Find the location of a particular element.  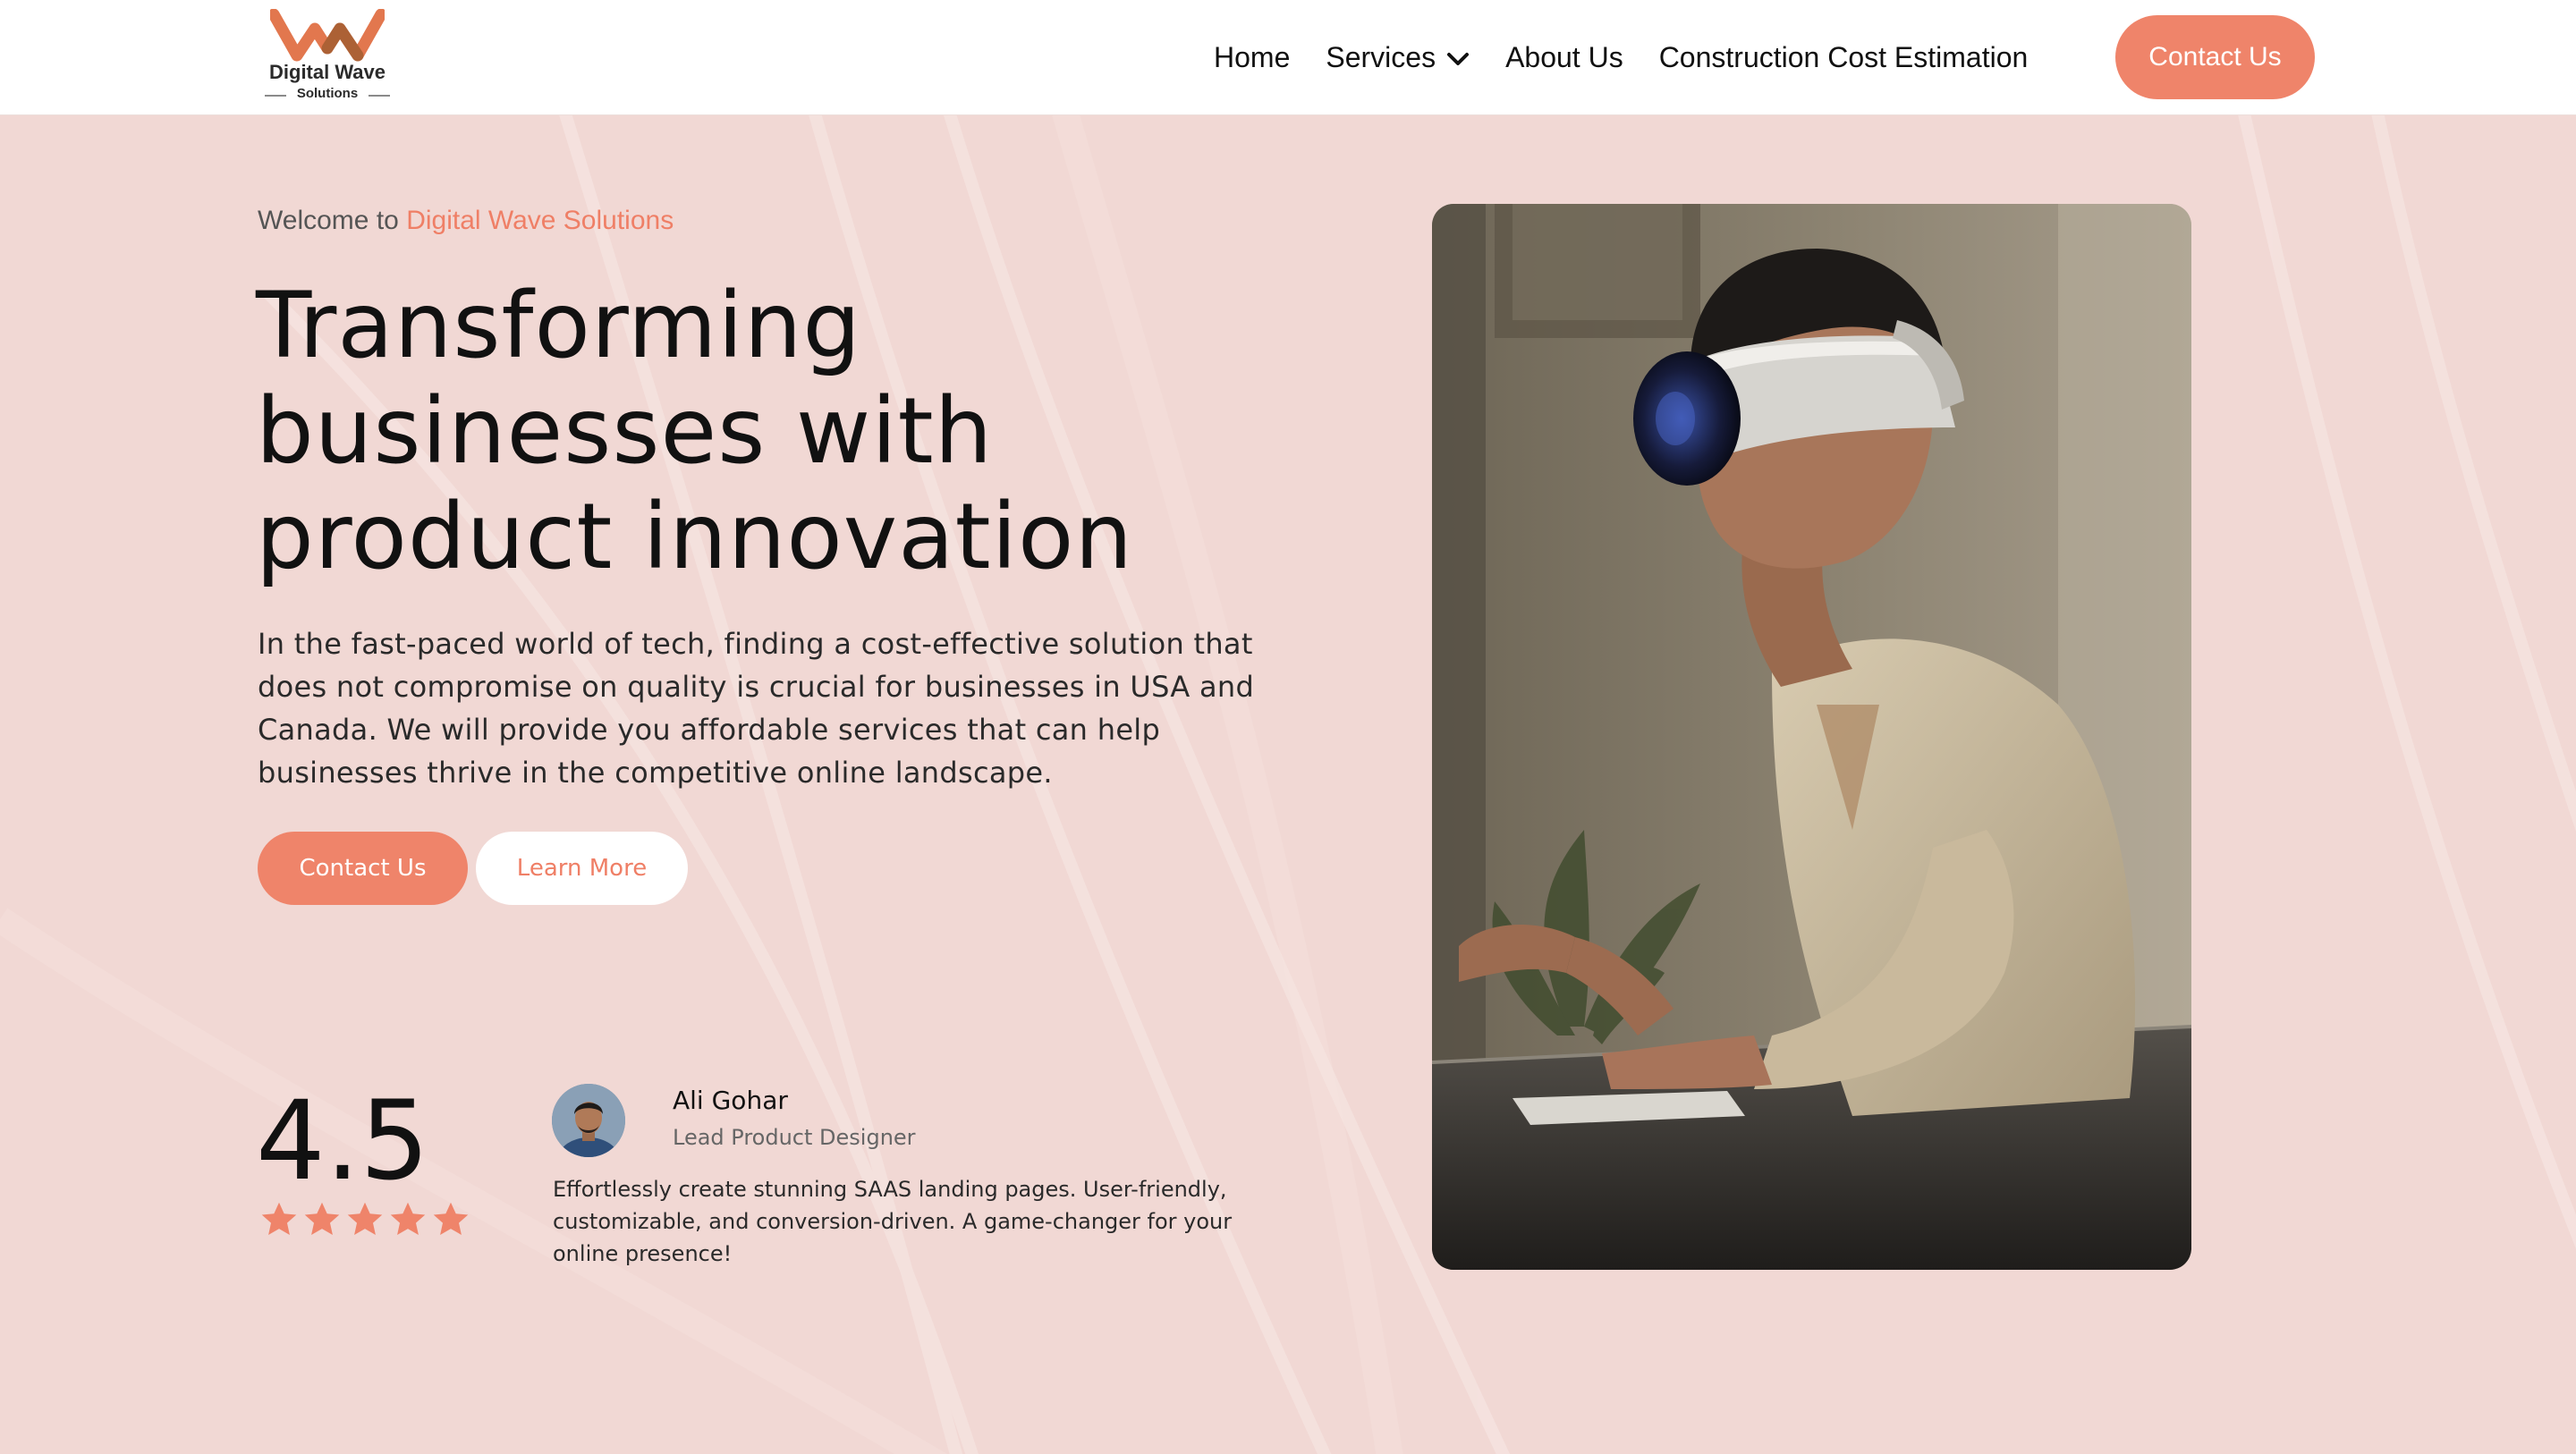

nav-services: Services is located at coordinates (1398, 58).